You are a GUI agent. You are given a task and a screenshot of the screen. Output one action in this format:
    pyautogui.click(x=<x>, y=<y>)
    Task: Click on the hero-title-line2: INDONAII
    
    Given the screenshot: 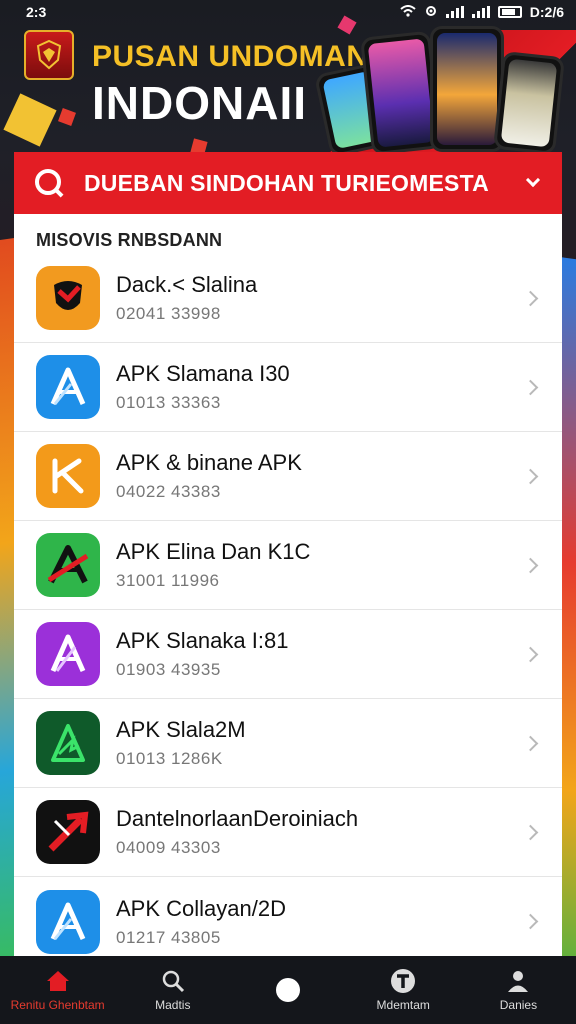 What is the action you would take?
    pyautogui.click(x=199, y=103)
    